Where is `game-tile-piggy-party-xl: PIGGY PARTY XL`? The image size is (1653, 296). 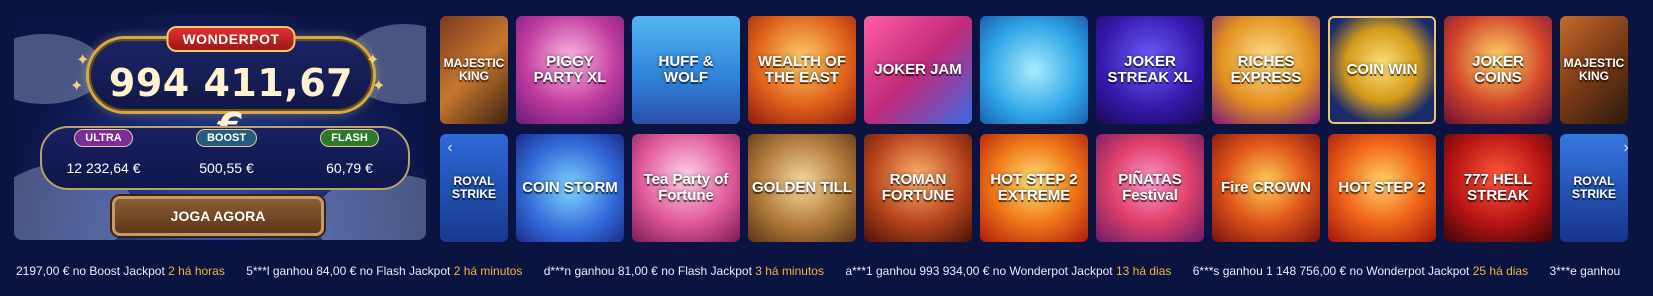 game-tile-piggy-party-xl: PIGGY PARTY XL is located at coordinates (570, 70).